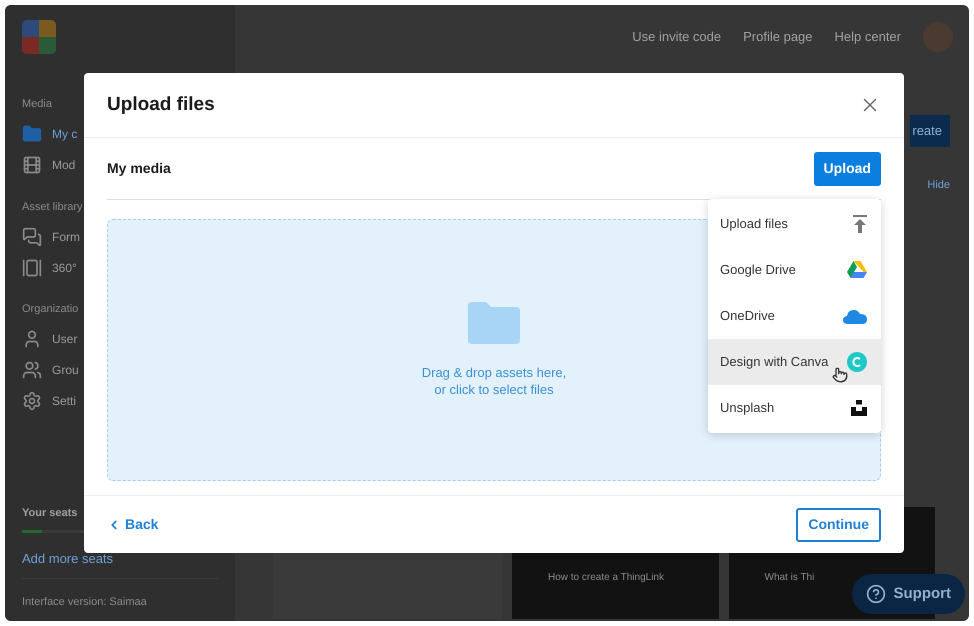 The width and height of the screenshot is (974, 626). I want to click on sidebar-item: Mod, so click(49, 165).